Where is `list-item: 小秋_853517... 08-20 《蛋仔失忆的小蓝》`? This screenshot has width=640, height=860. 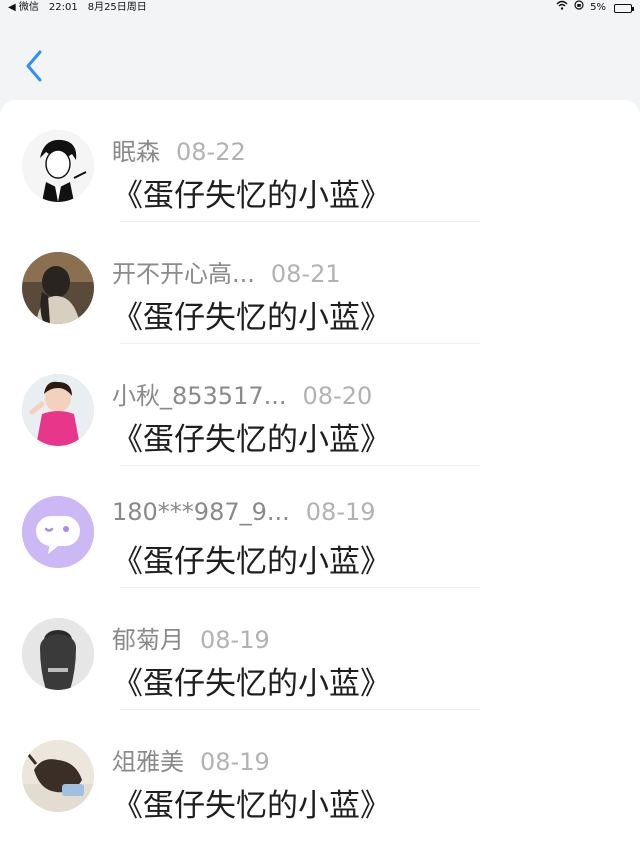
list-item: 小秋_853517... 08-20 《蛋仔失忆的小蓝》 is located at coordinates (320, 405).